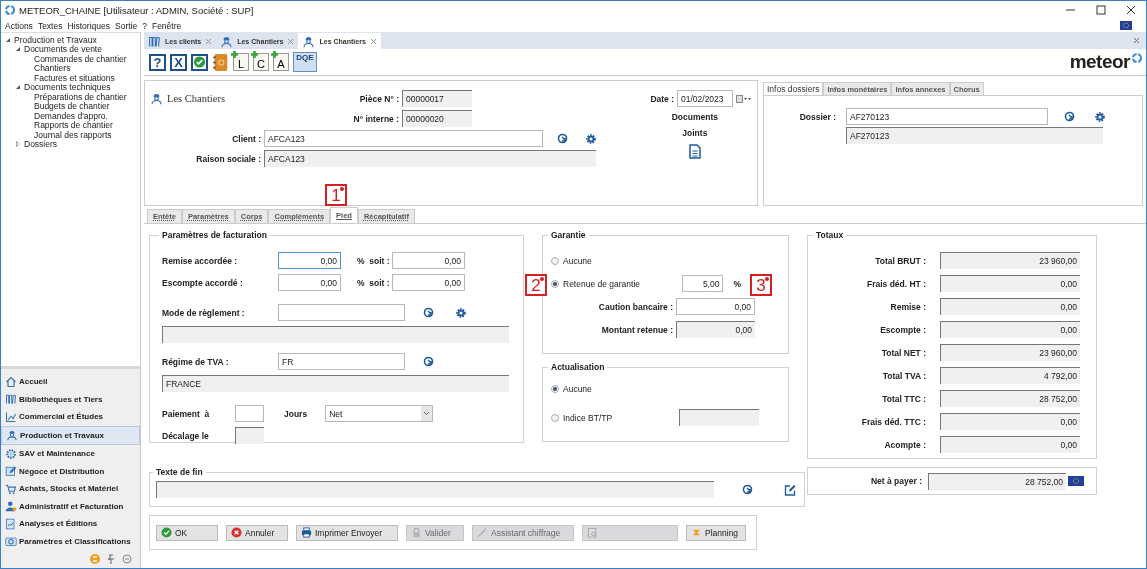 The width and height of the screenshot is (1147, 569). Describe the element at coordinates (18, 144) in the screenshot. I see `collapsed-arrow-icon` at that location.